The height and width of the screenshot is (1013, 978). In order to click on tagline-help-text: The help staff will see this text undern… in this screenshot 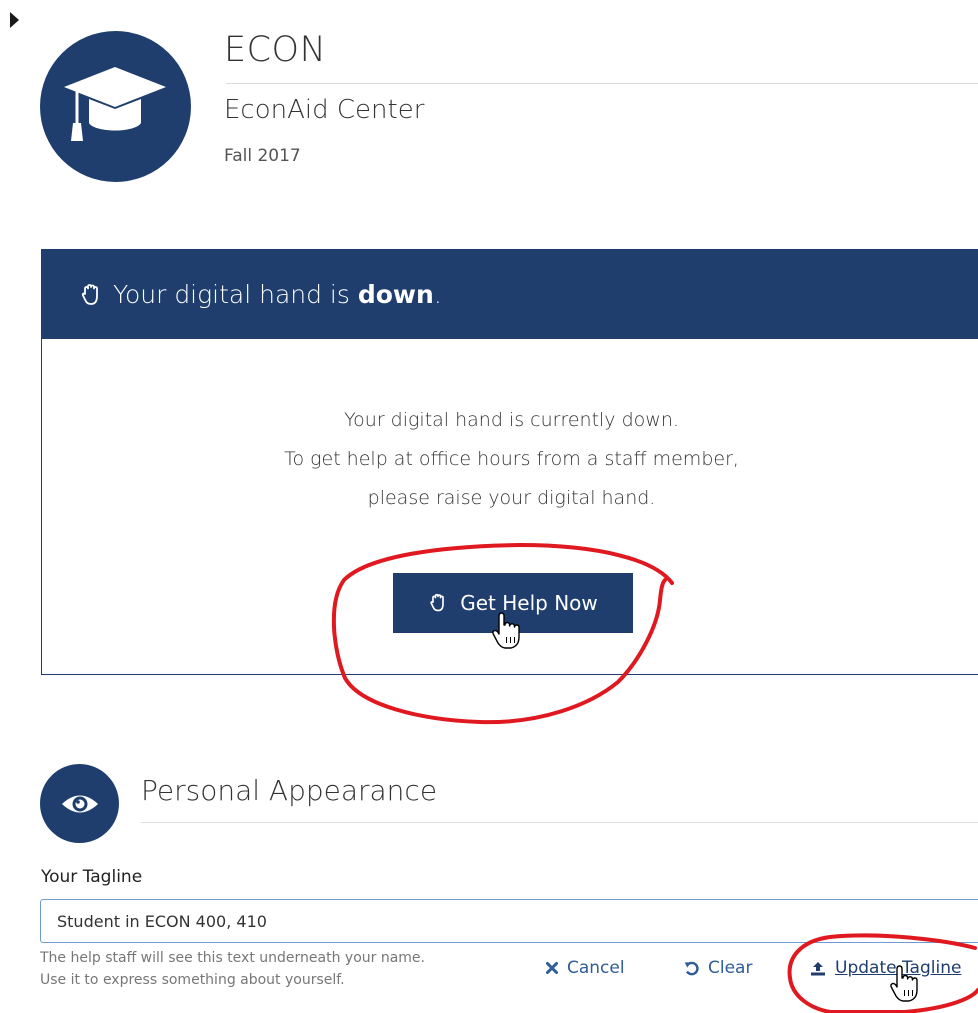, I will do `click(232, 969)`.